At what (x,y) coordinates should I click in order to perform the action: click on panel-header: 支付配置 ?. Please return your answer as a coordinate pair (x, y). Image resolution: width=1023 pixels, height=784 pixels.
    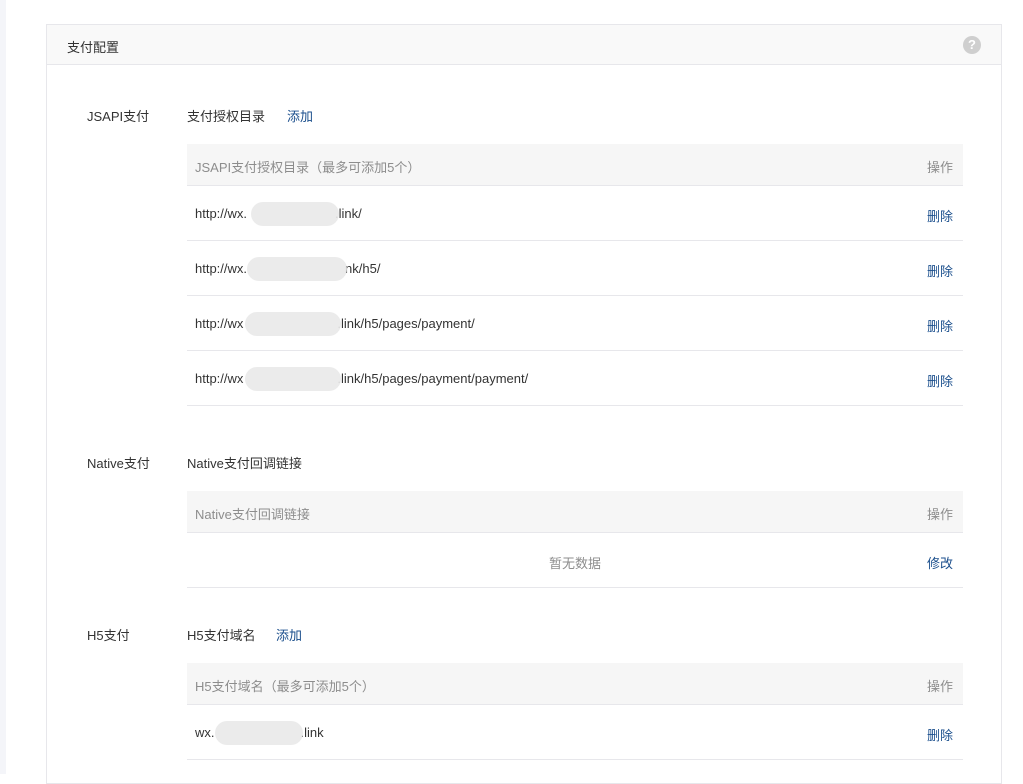
    Looking at the image, I should click on (524, 45).